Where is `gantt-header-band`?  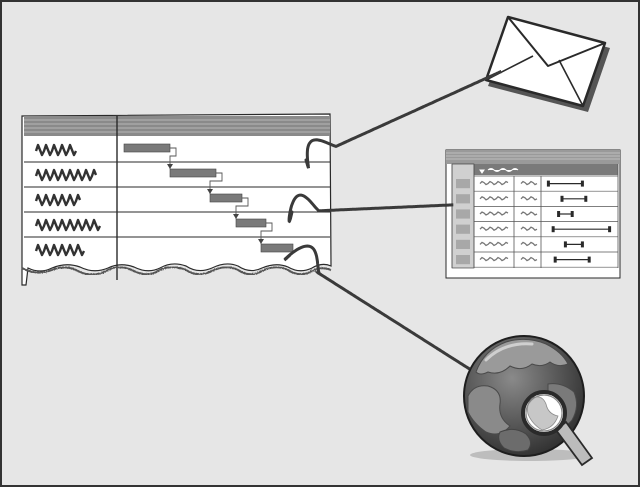 gantt-header-band is located at coordinates (177, 126).